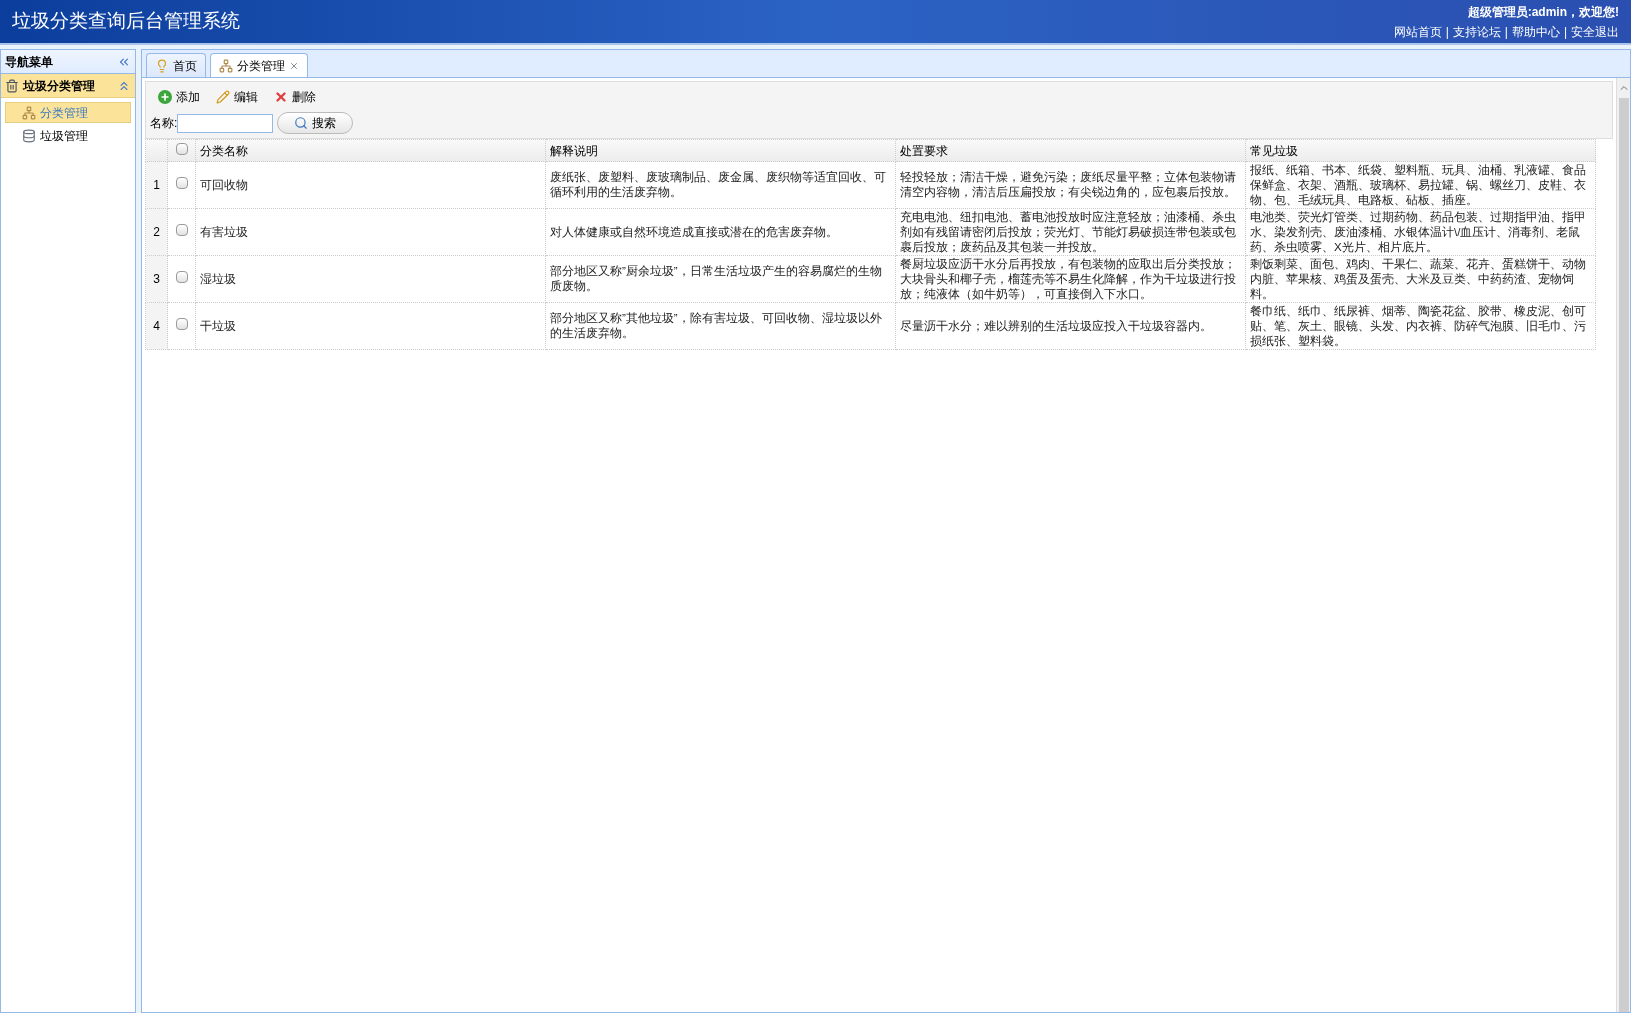 This screenshot has height=1013, width=1631. What do you see at coordinates (59, 86) in the screenshot?
I see `group-label: 垃圾分类管理` at bounding box center [59, 86].